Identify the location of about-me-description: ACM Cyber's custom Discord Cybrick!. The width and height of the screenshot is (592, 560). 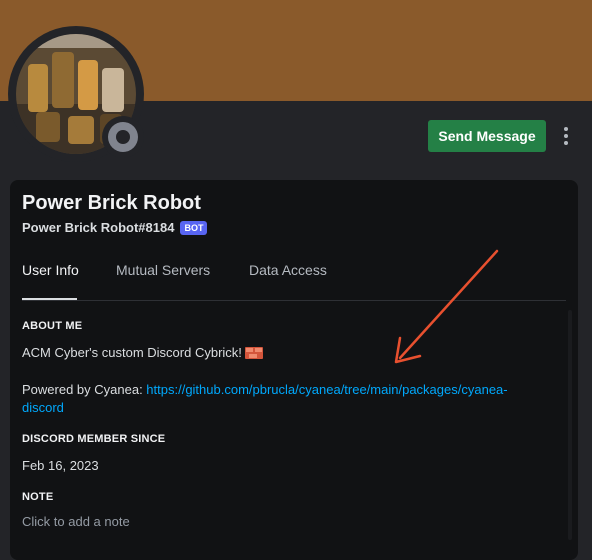
(142, 352).